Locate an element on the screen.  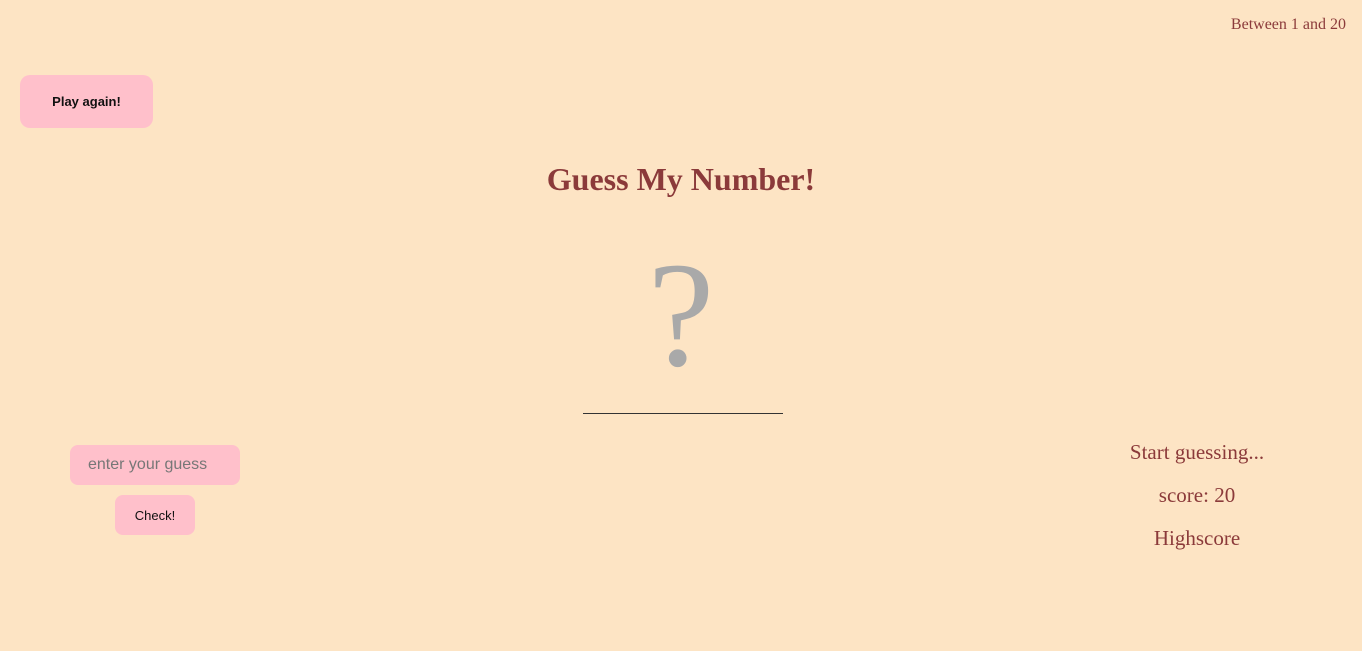
stats-panel: Start guessing... score: 20 Highscore is located at coordinates (1197, 500).